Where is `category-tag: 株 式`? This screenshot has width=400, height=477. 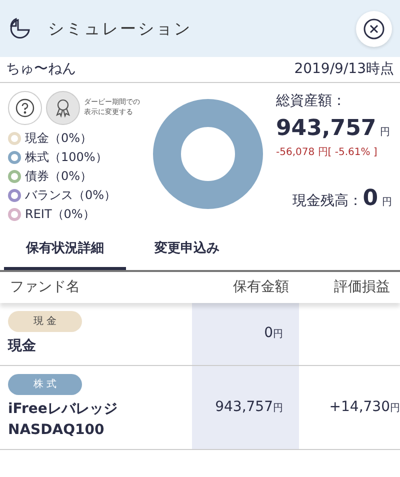
category-tag: 株 式 is located at coordinates (45, 384).